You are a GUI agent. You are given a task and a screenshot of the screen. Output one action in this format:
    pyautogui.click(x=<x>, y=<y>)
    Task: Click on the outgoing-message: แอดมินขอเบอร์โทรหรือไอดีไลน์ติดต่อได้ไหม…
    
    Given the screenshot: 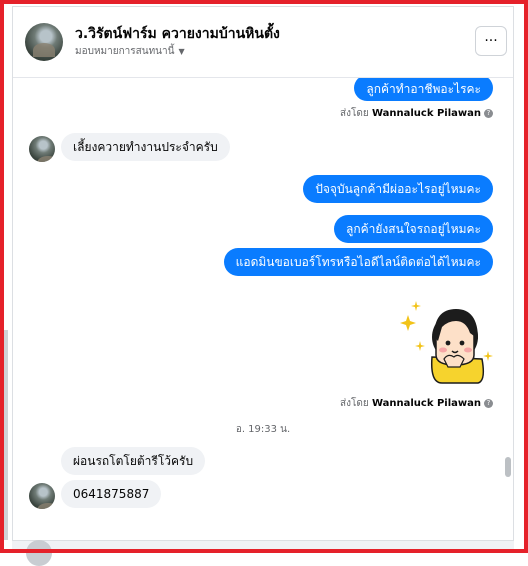 What is the action you would take?
    pyautogui.click(x=358, y=262)
    